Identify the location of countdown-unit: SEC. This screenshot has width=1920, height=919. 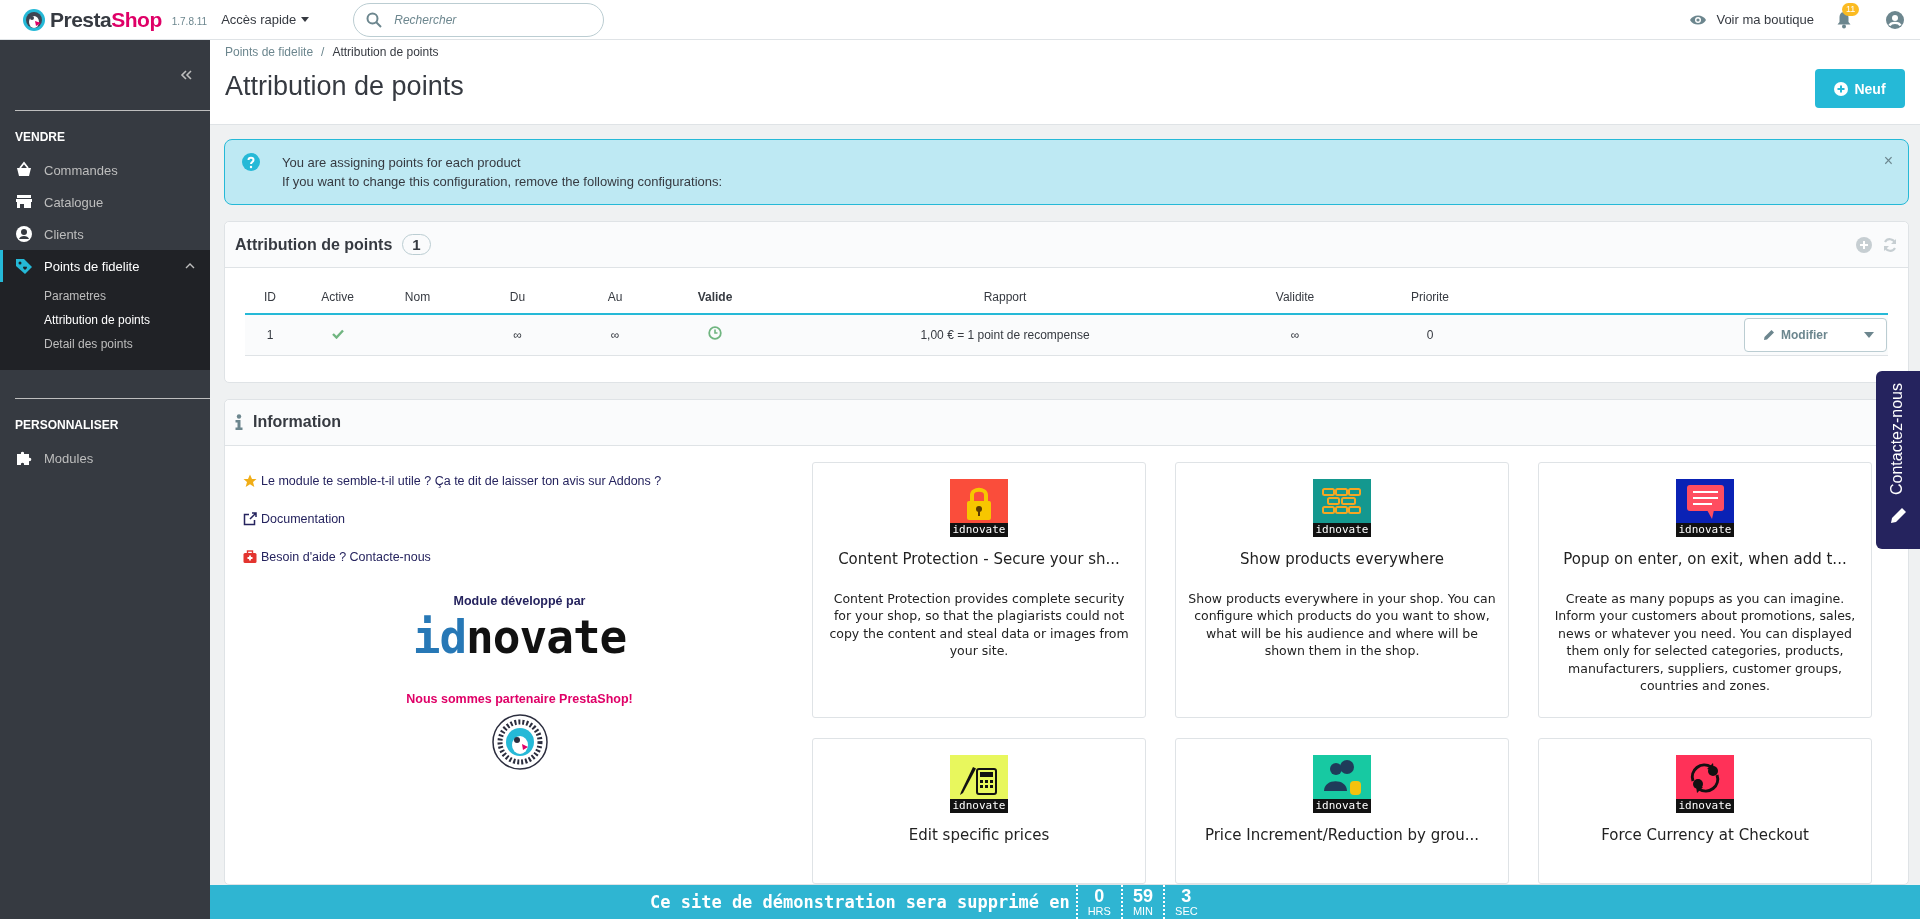
(1186, 911).